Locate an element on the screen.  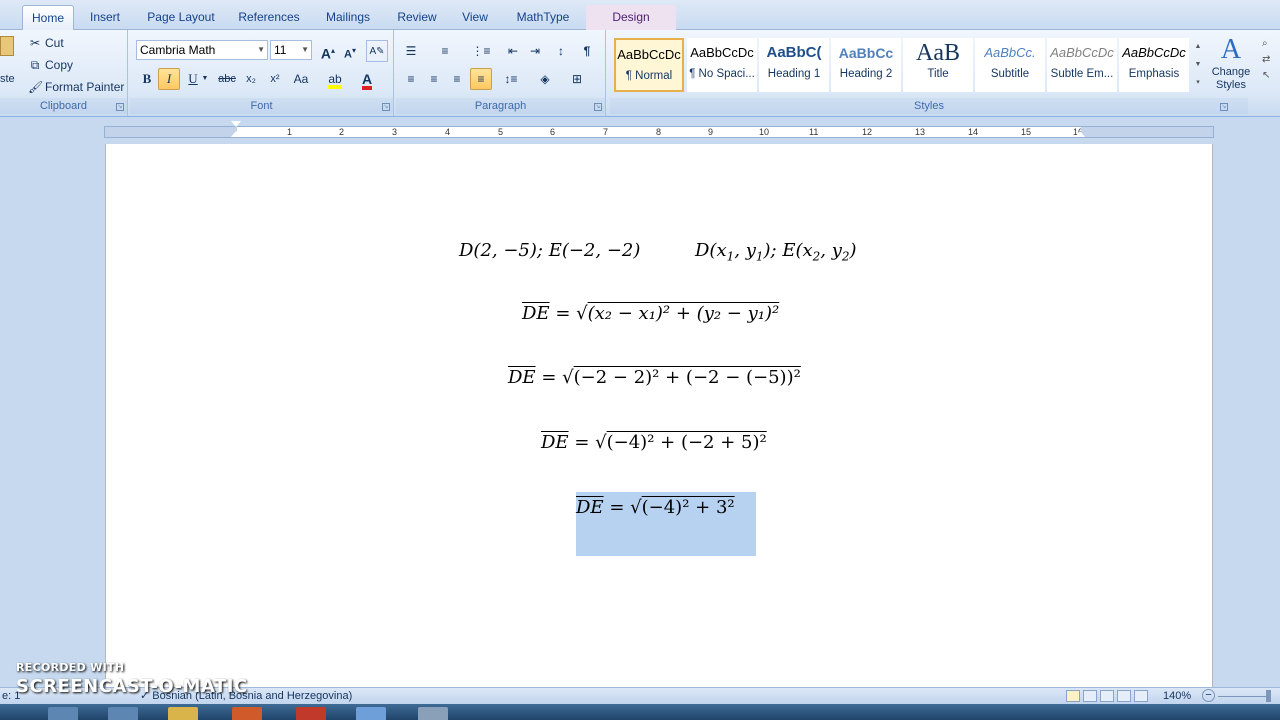
highlight-button: ab is located at coordinates (335, 79).